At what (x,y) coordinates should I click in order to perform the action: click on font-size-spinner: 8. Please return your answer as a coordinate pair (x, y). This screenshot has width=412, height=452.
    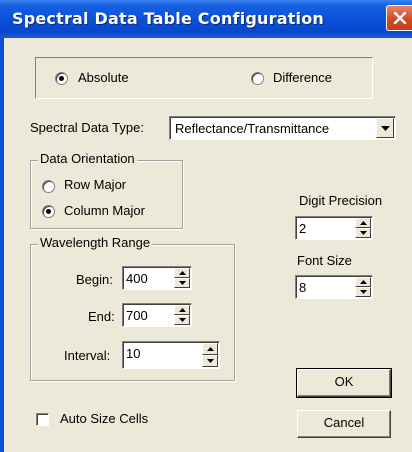
    Looking at the image, I should click on (334, 287).